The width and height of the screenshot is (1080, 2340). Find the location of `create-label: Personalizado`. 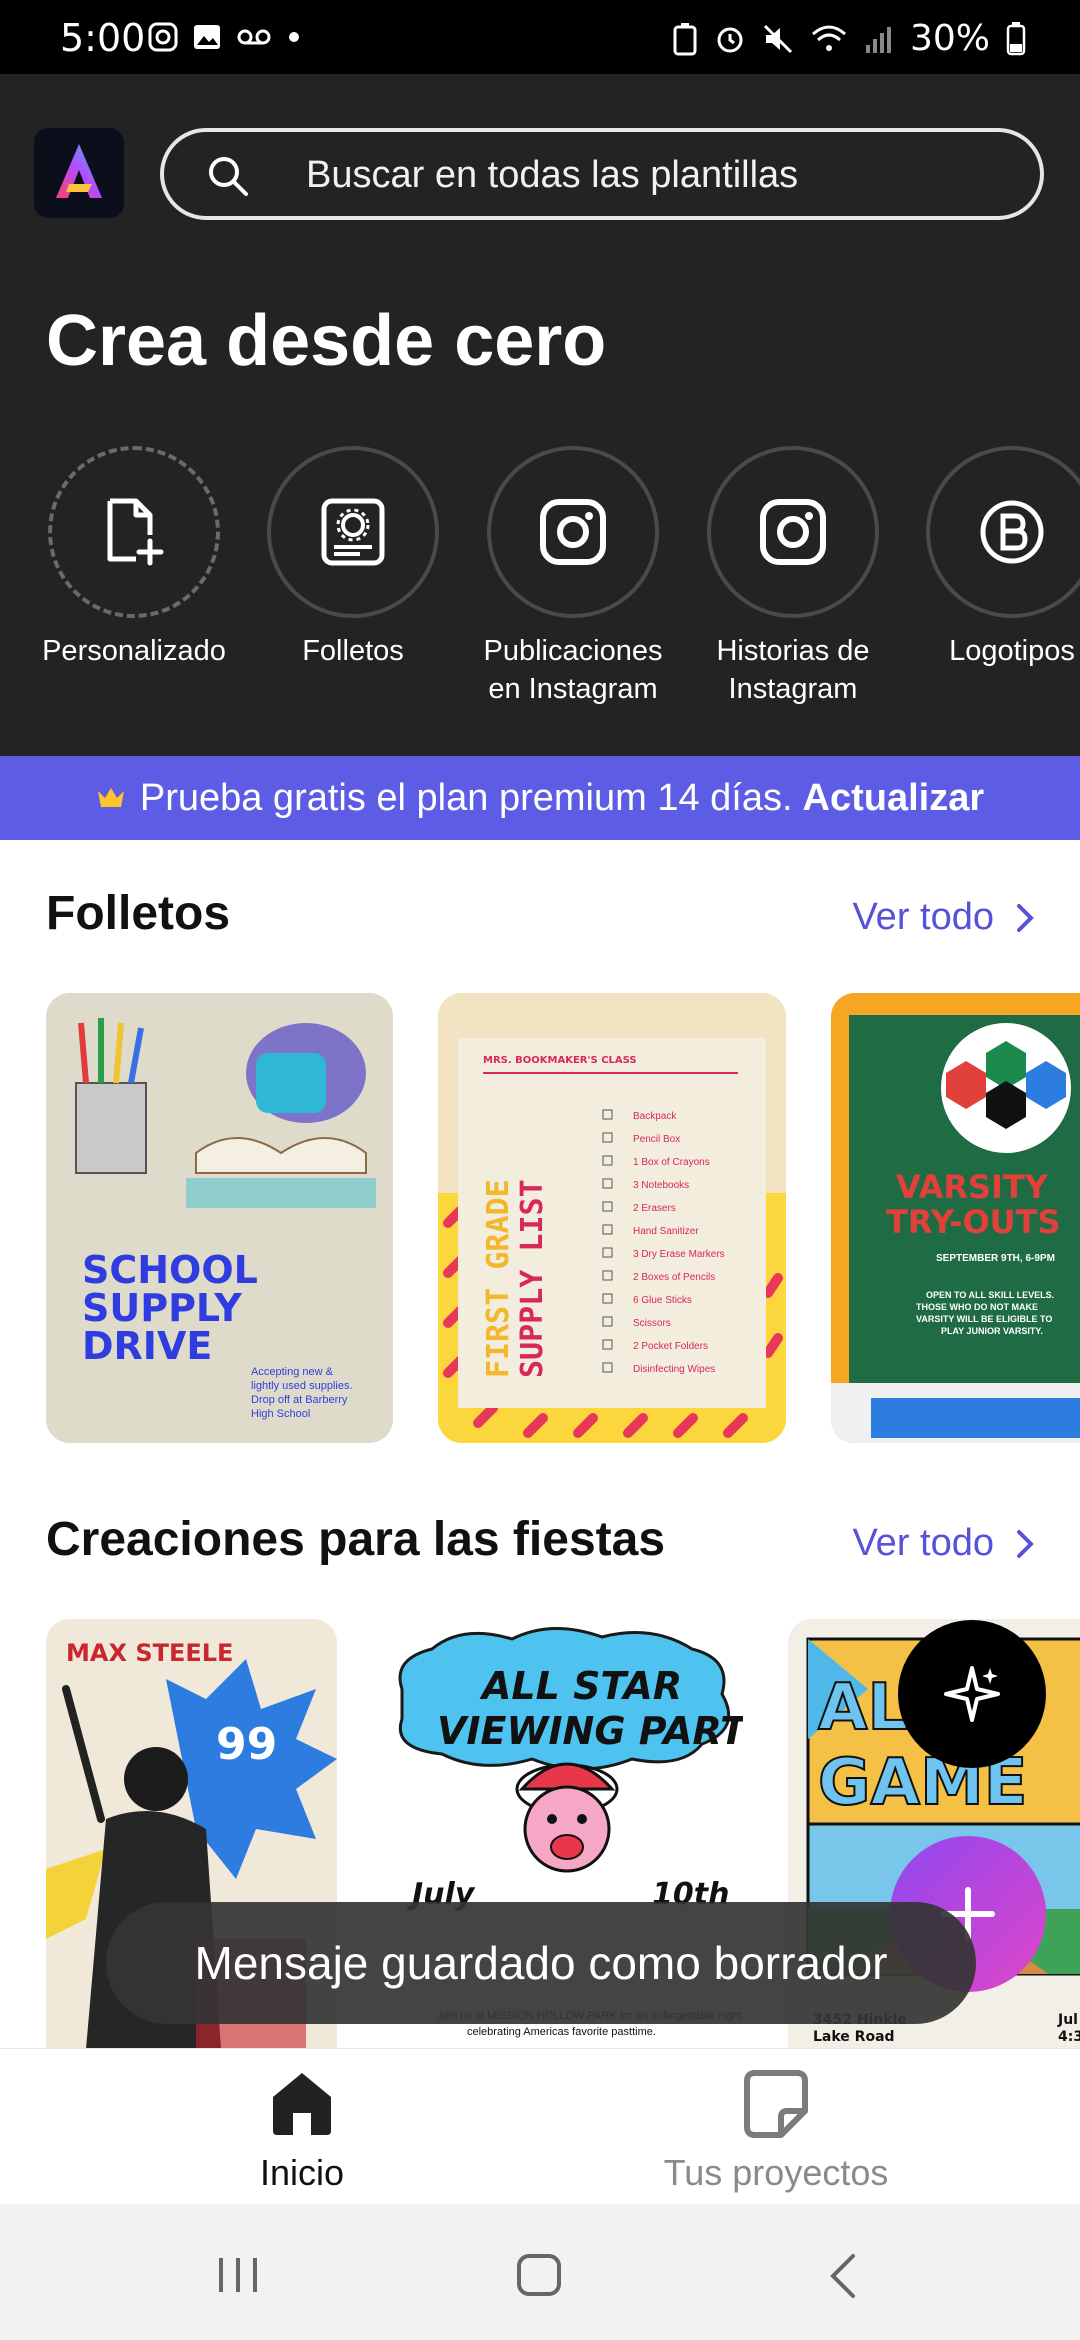

create-label: Personalizado is located at coordinates (134, 651).